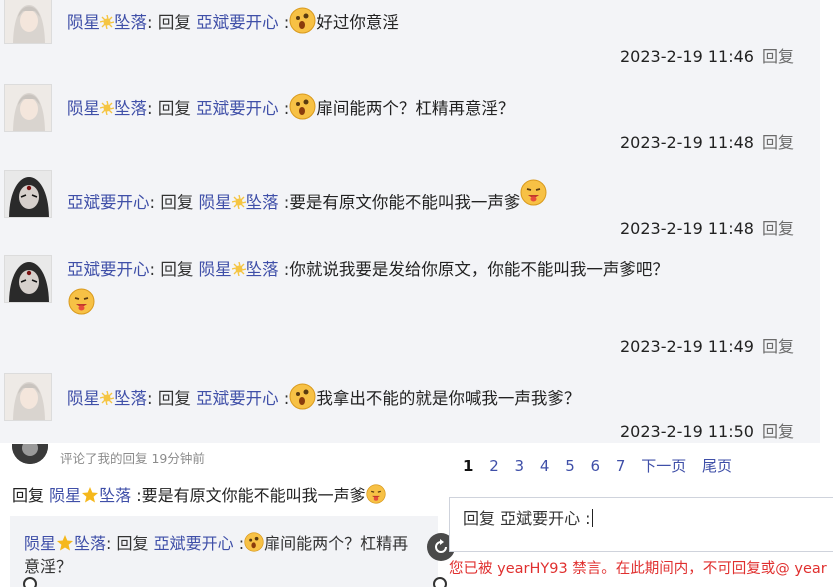 The image size is (833, 587). Describe the element at coordinates (663, 466) in the screenshot. I see `next-page-link: 下一页` at that location.